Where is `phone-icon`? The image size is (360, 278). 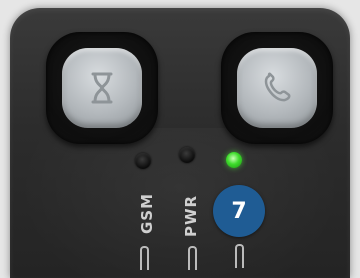 phone-icon is located at coordinates (277, 87).